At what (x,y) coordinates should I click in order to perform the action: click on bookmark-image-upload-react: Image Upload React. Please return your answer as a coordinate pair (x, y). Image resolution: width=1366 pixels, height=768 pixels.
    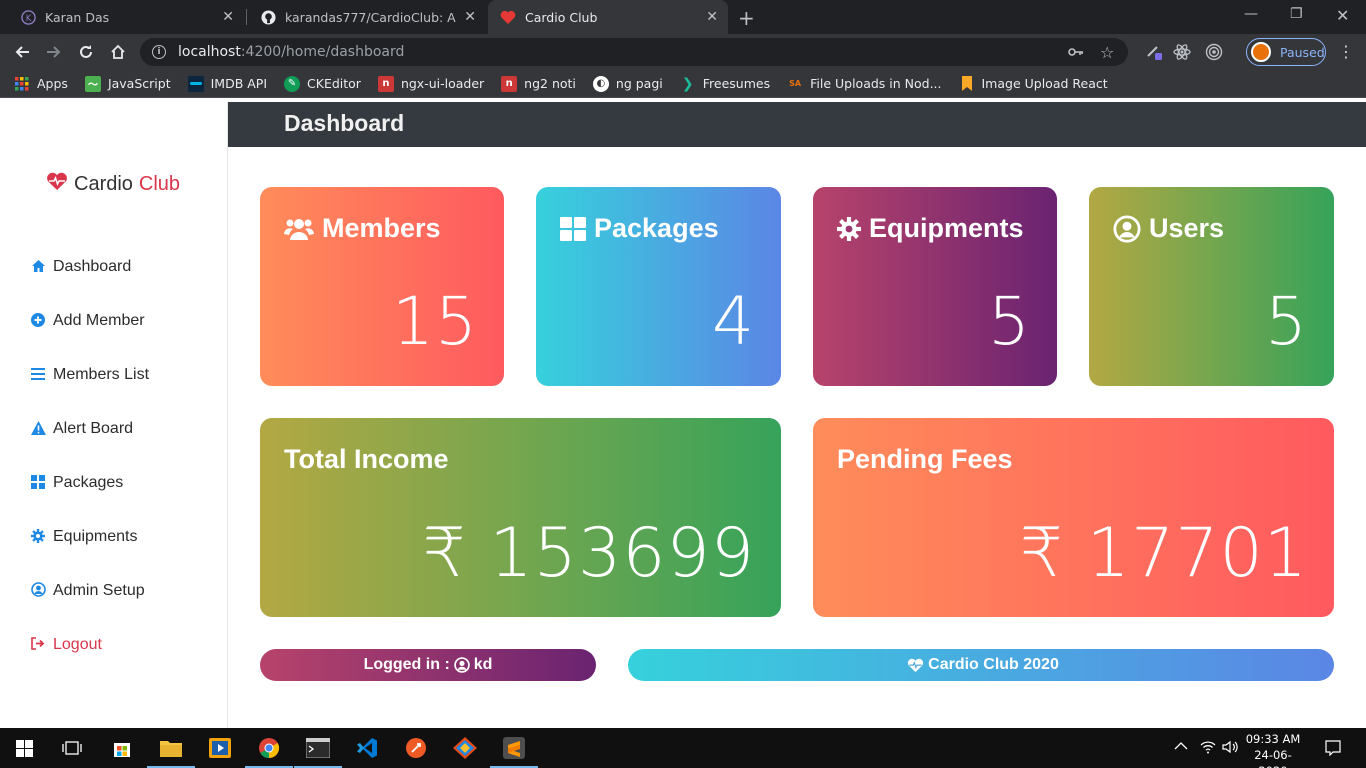
    Looking at the image, I should click on (1033, 84).